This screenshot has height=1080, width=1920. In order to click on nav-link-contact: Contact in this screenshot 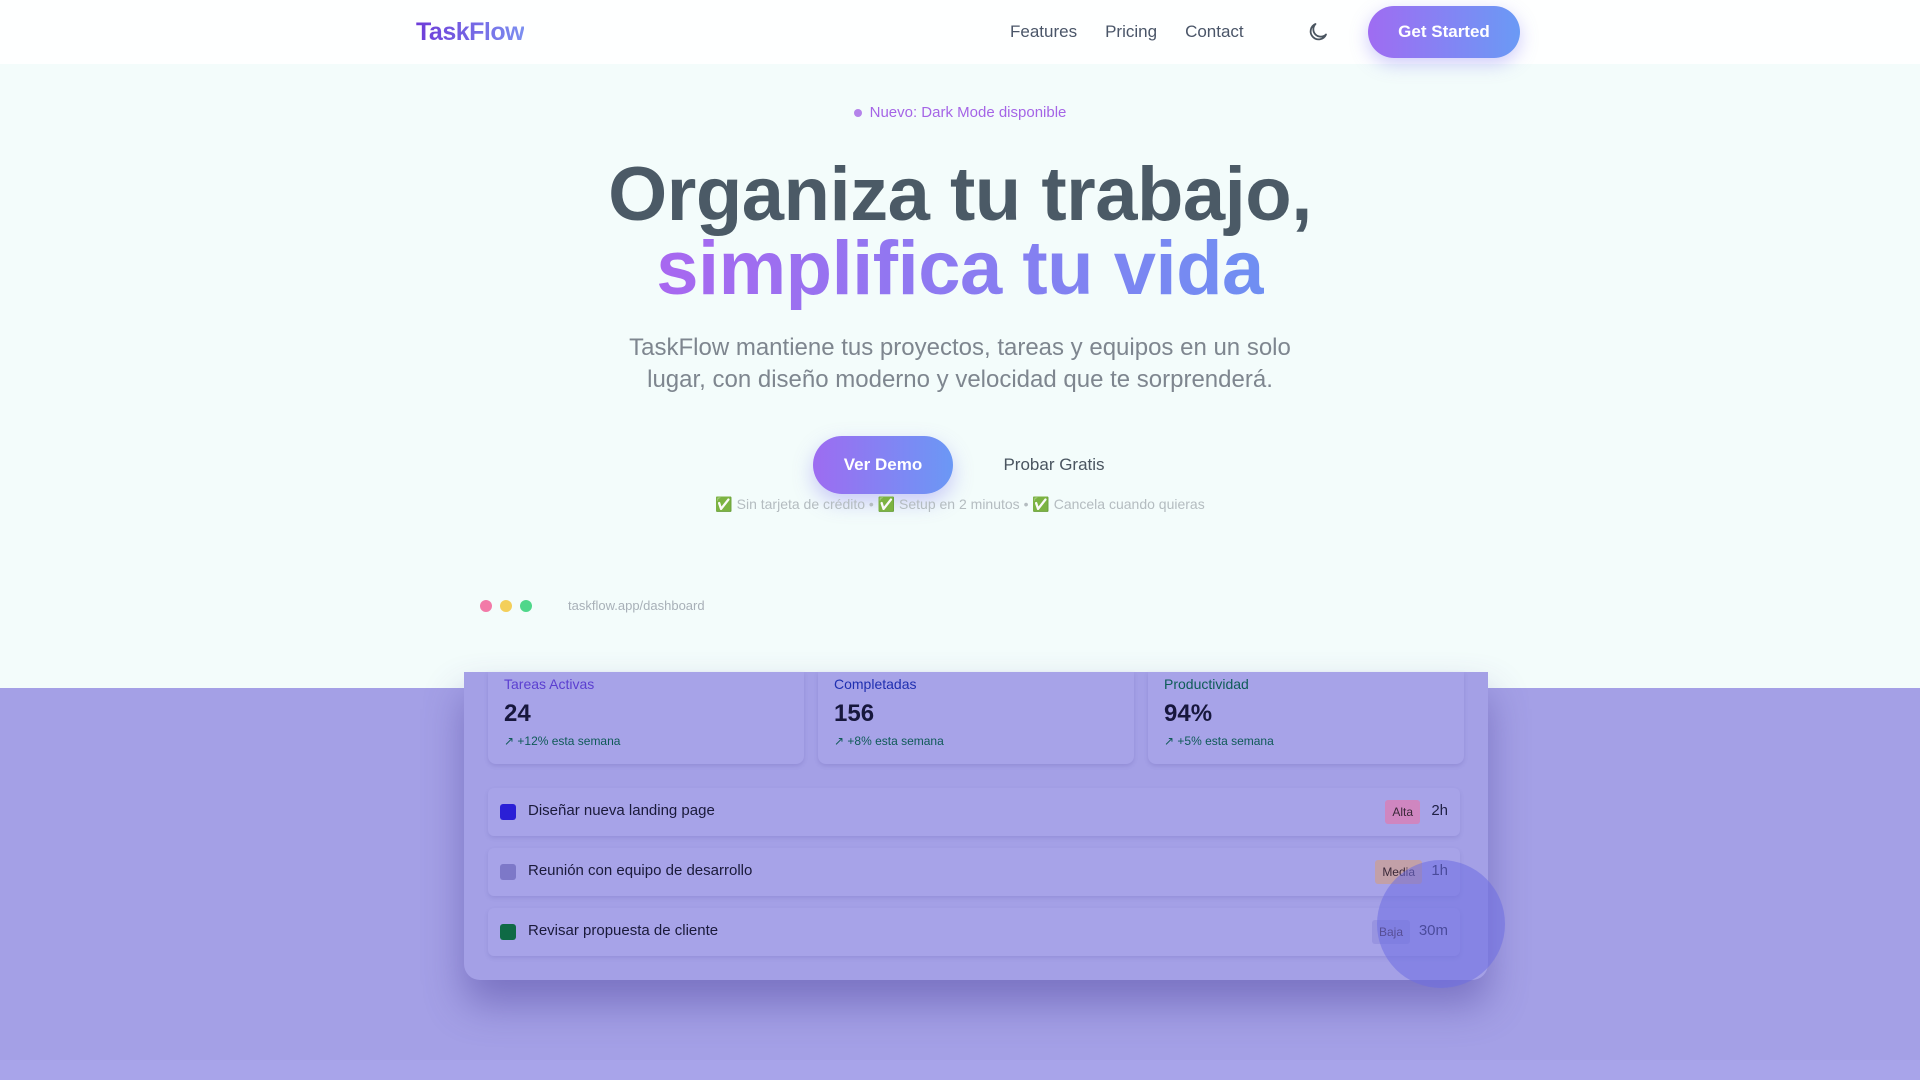, I will do `click(1214, 32)`.